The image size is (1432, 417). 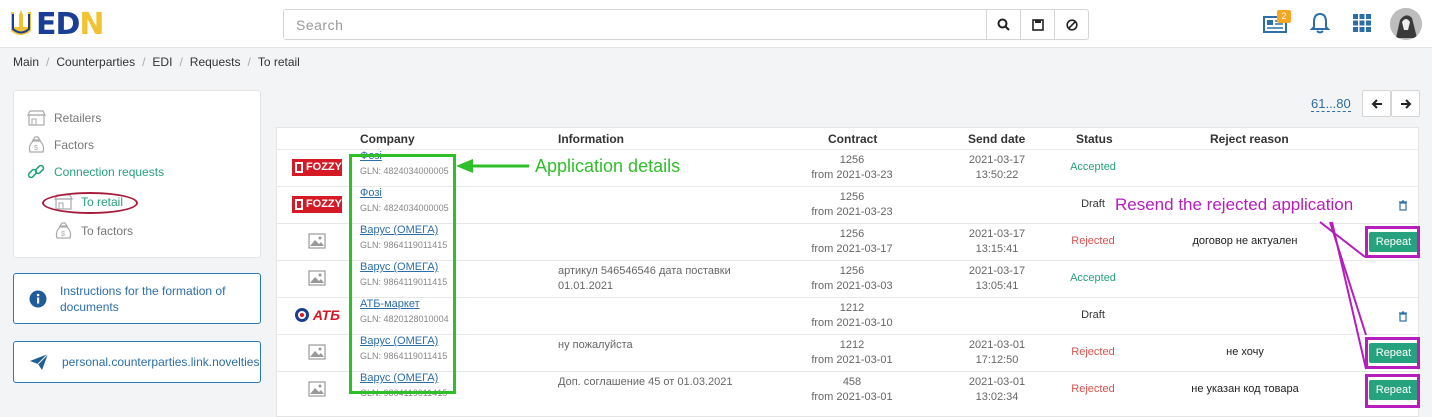 What do you see at coordinates (1094, 139) in the screenshot?
I see `header-status: Status` at bounding box center [1094, 139].